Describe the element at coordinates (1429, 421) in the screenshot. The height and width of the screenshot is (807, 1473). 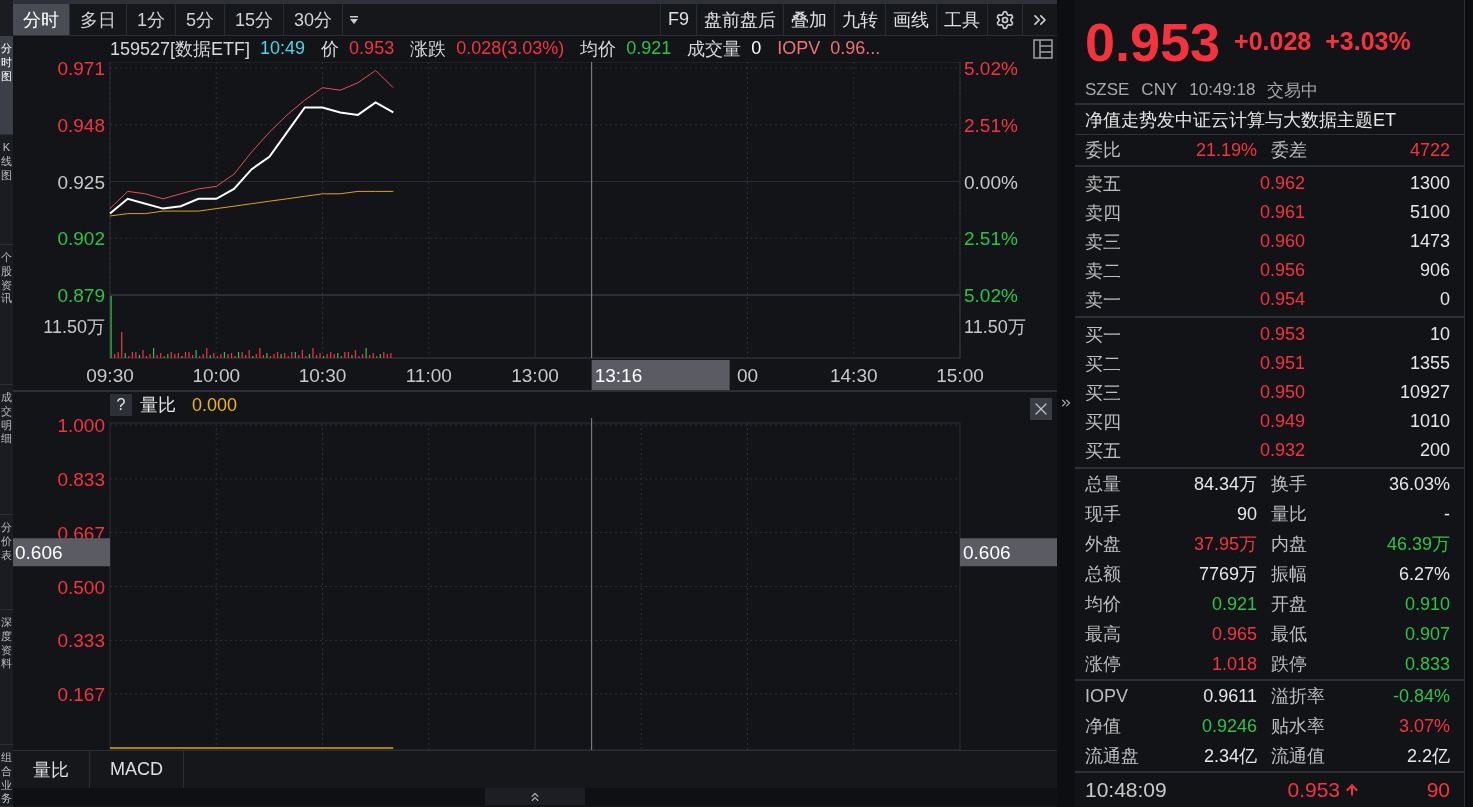
I see `order-volume: 1010` at that location.